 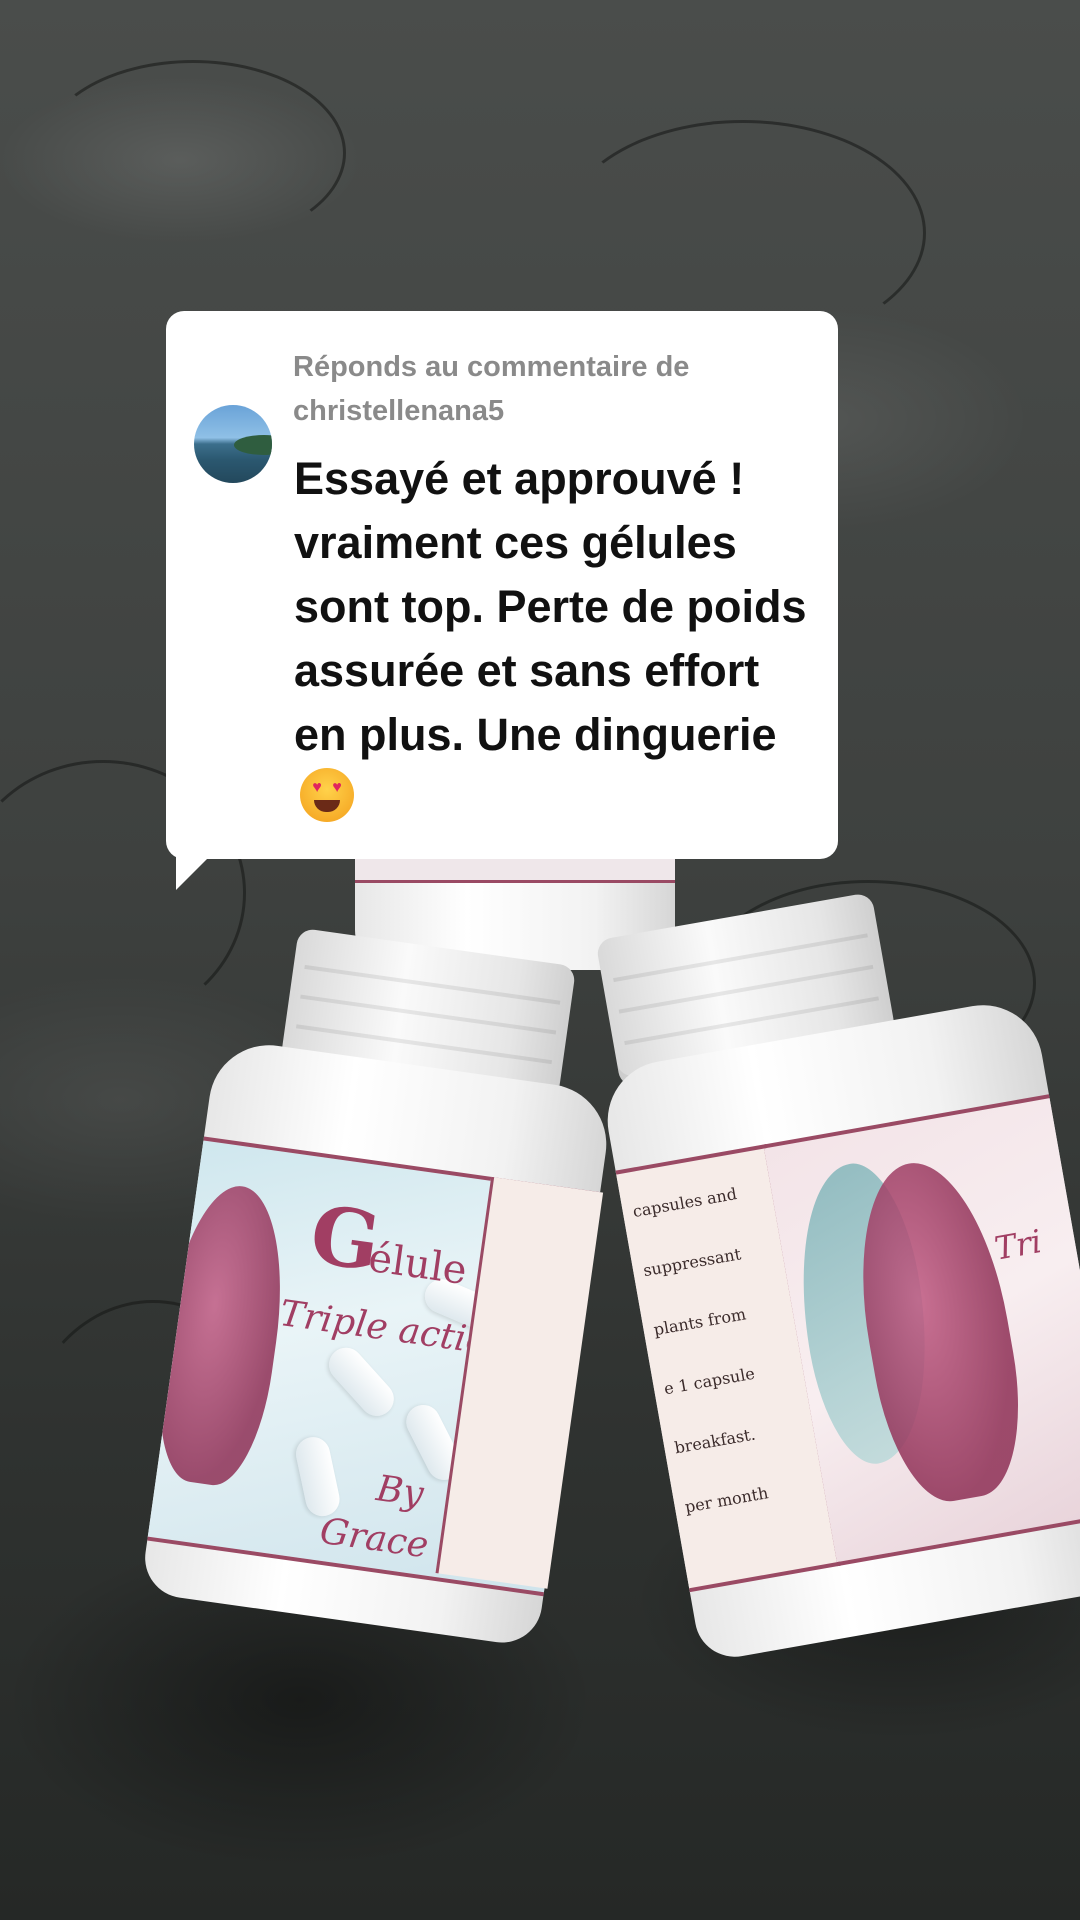 What do you see at coordinates (399, 1492) in the screenshot?
I see `by-text: By` at bounding box center [399, 1492].